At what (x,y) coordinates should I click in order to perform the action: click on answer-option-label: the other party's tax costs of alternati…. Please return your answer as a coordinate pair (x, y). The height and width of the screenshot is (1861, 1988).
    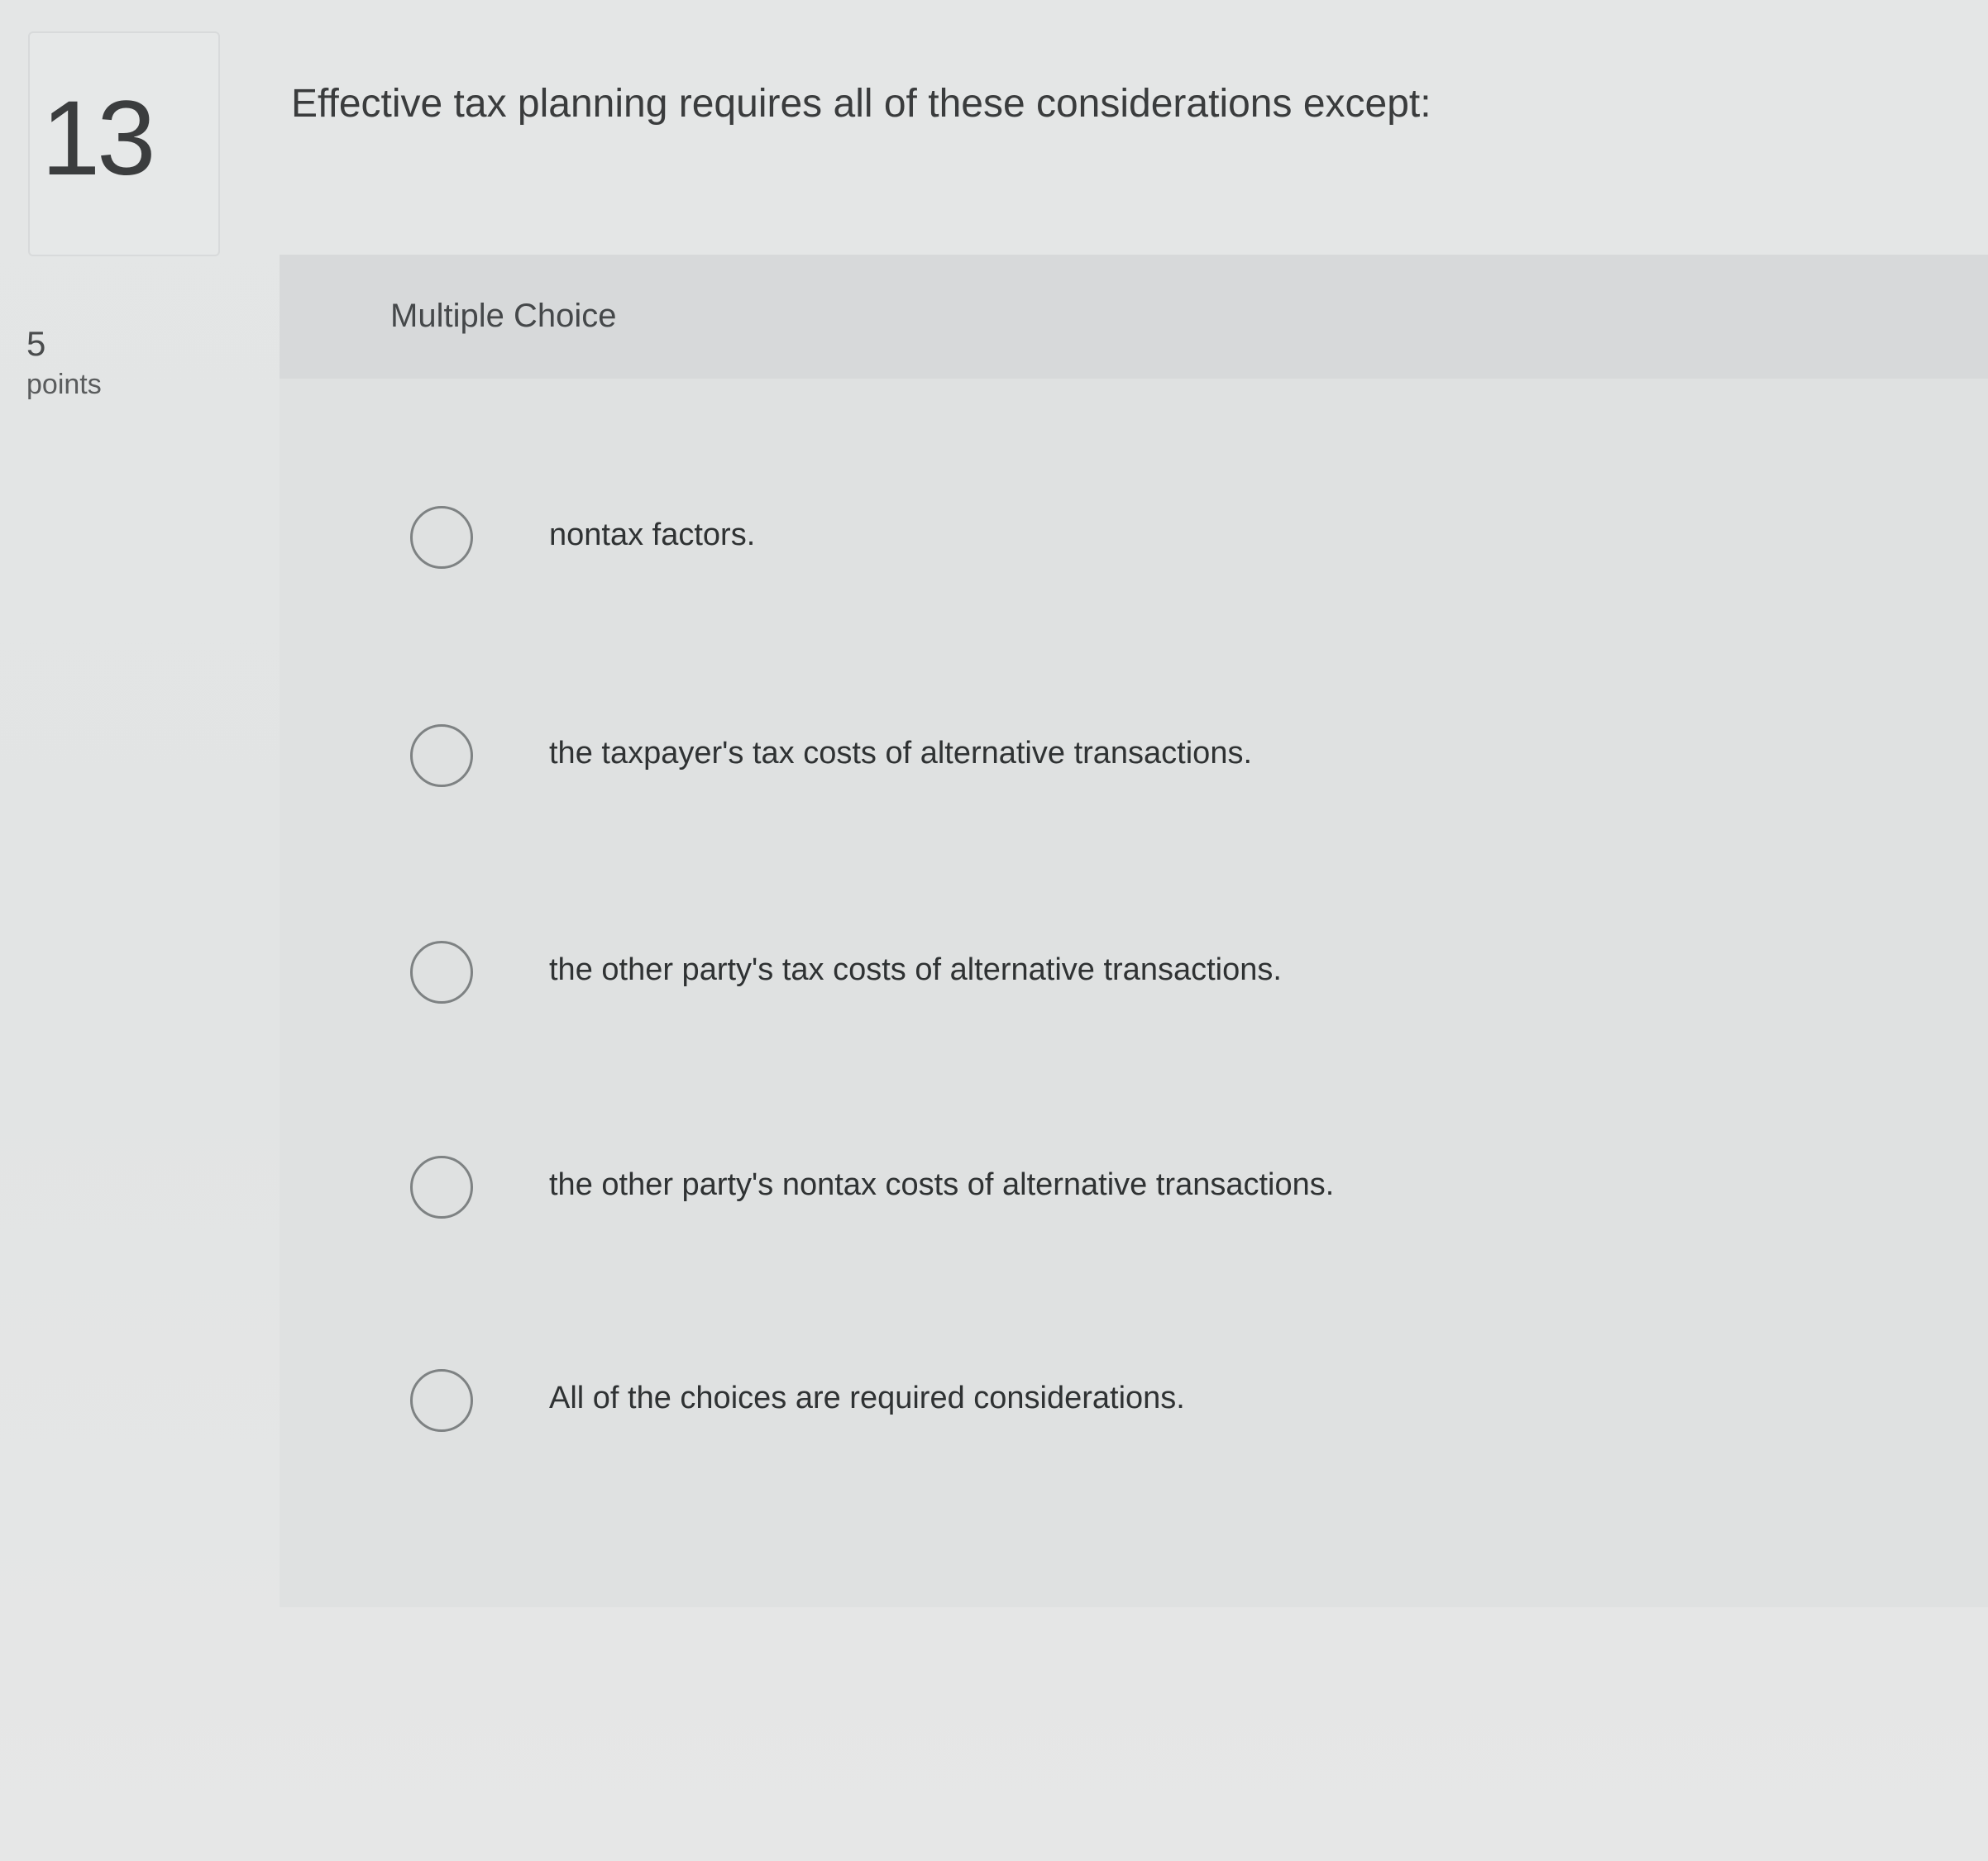
    Looking at the image, I should click on (916, 970).